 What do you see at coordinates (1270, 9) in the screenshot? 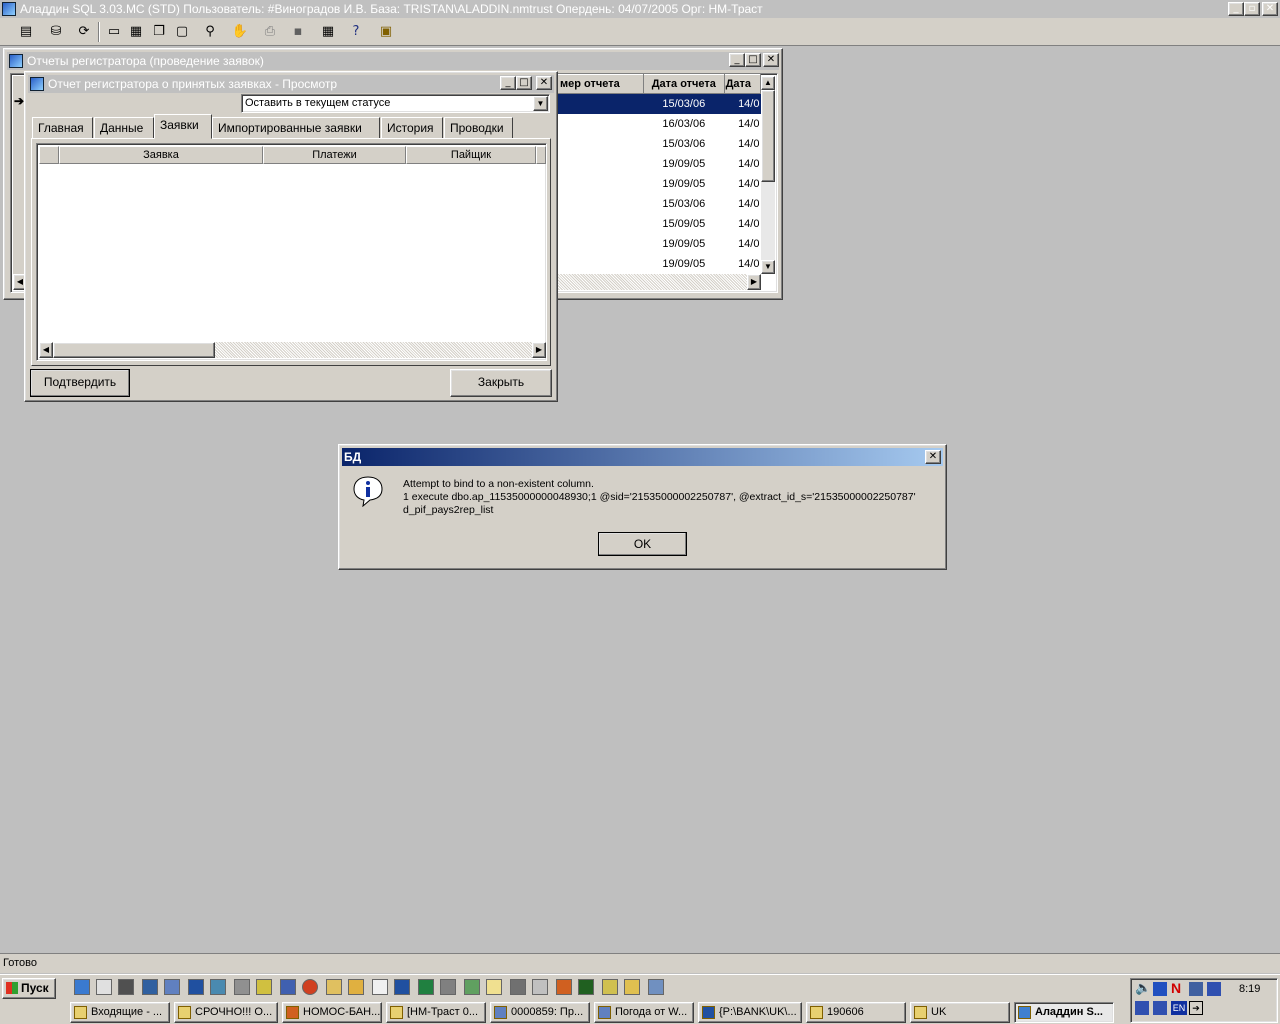
I see `close-app-button: ✕` at bounding box center [1270, 9].